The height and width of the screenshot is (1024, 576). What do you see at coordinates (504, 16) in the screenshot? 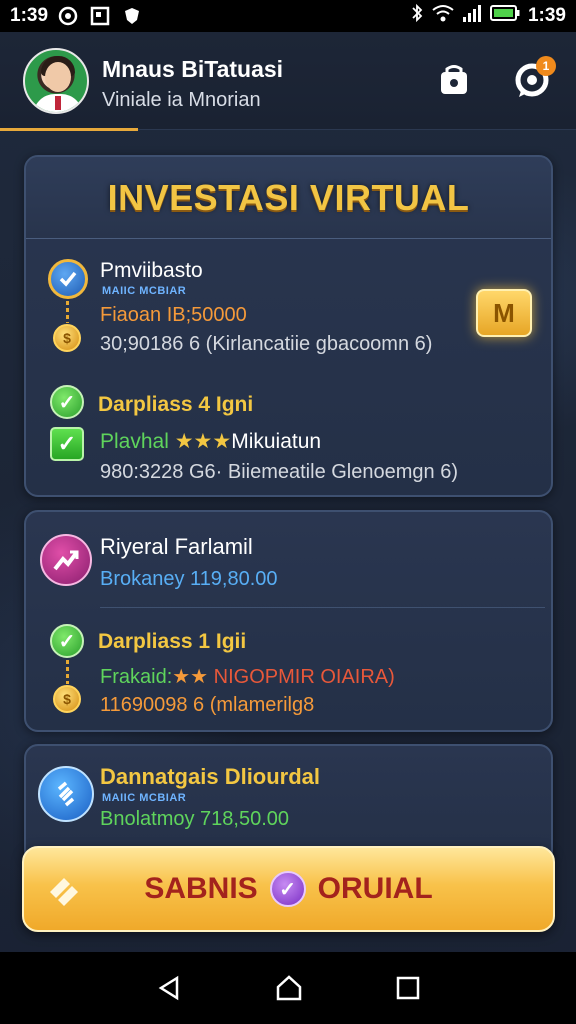
I see `battery-icon` at bounding box center [504, 16].